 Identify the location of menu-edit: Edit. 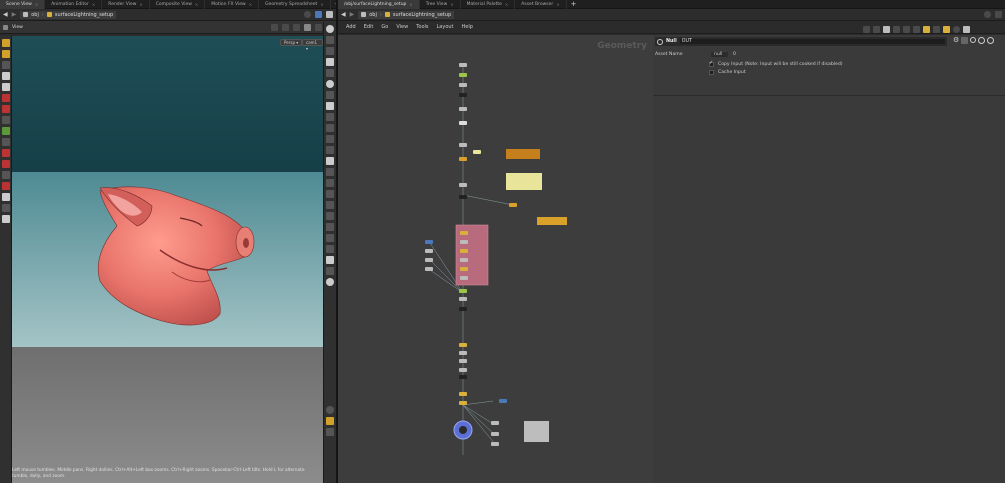
(369, 27).